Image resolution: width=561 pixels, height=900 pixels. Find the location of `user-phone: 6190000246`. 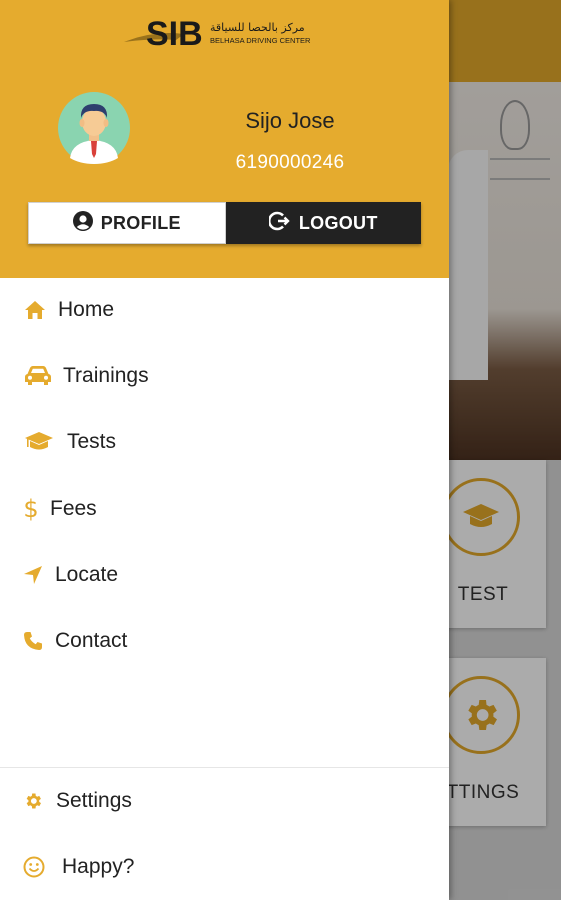

user-phone: 6190000246 is located at coordinates (290, 162).